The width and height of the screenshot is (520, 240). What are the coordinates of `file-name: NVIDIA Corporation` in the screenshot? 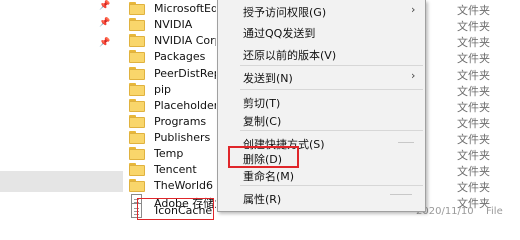 It's located at (185, 40).